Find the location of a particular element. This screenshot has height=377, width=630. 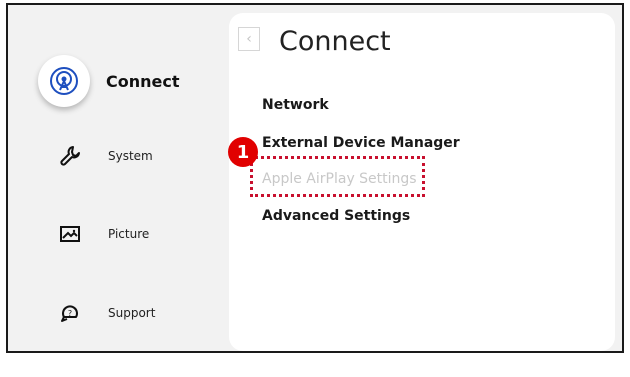

menu-item-advanced-settings: Advanced Settings is located at coordinates (336, 216).